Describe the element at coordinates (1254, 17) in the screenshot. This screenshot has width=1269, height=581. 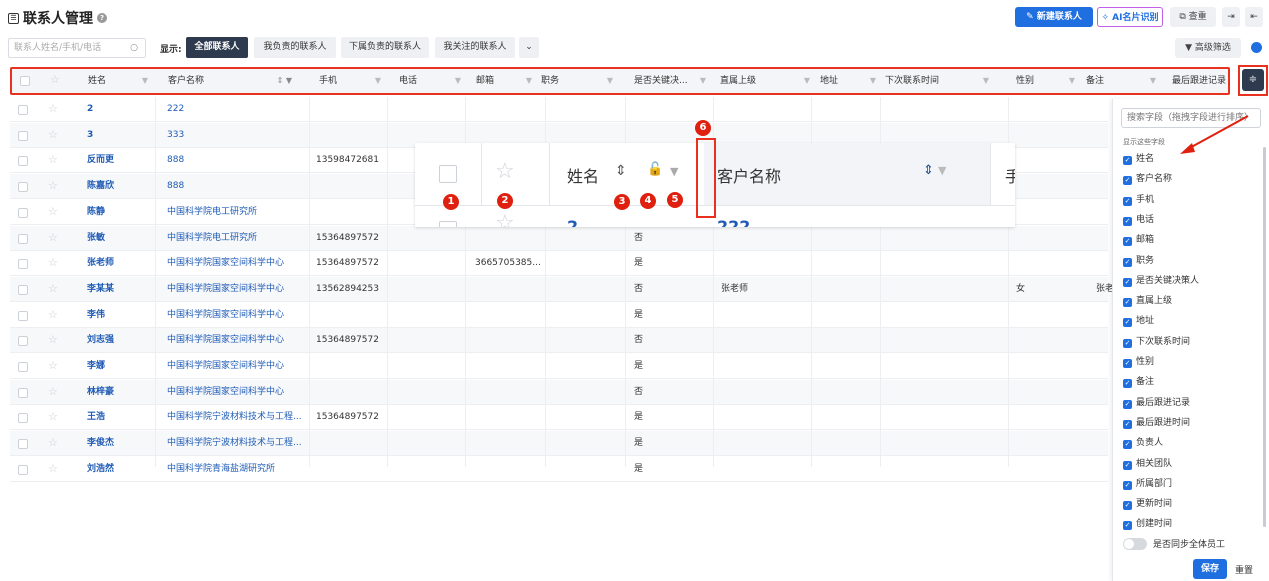
I see `export-button: ⇤` at that location.